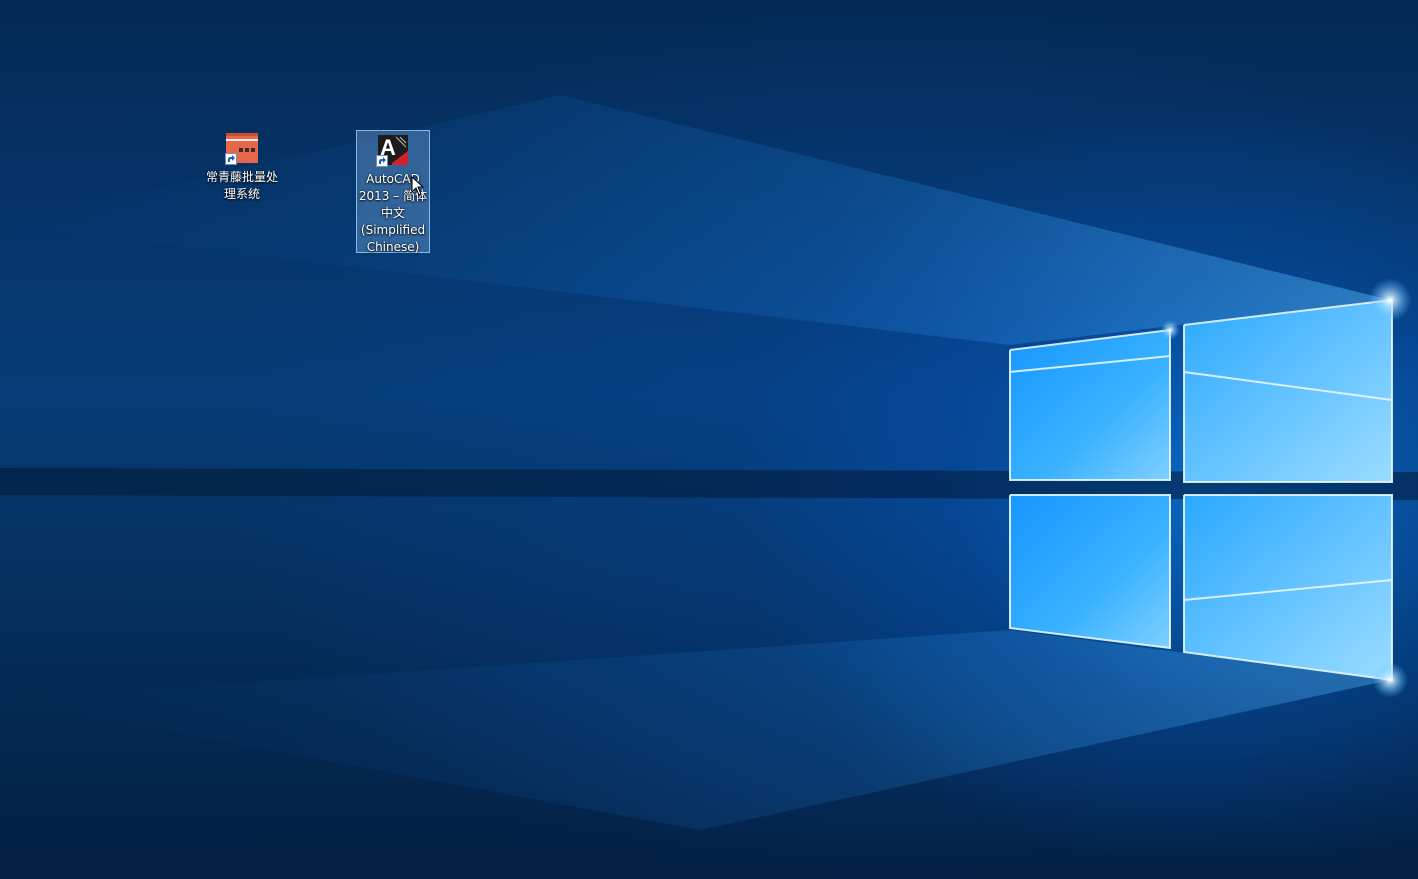 Image resolution: width=1418 pixels, height=879 pixels. What do you see at coordinates (1390, 680) in the screenshot?
I see `flare-bottom` at bounding box center [1390, 680].